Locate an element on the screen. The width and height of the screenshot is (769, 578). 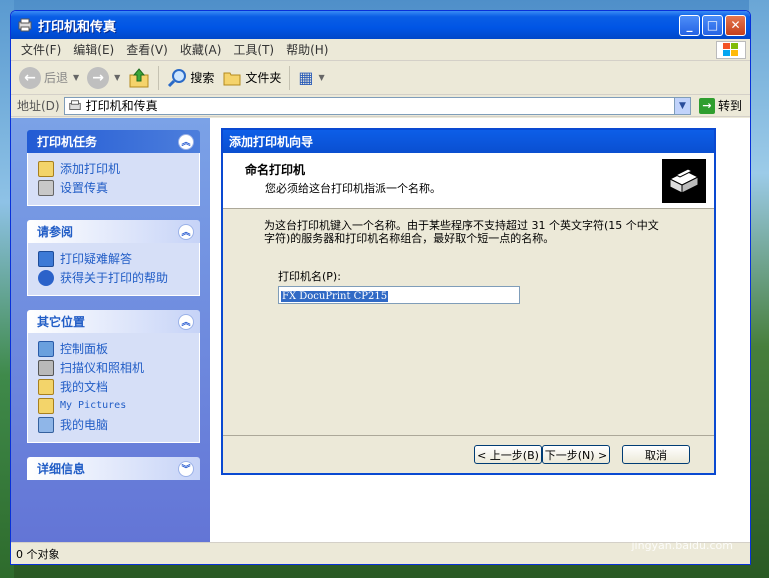
folder-up-icon is located at coordinates (139, 77).